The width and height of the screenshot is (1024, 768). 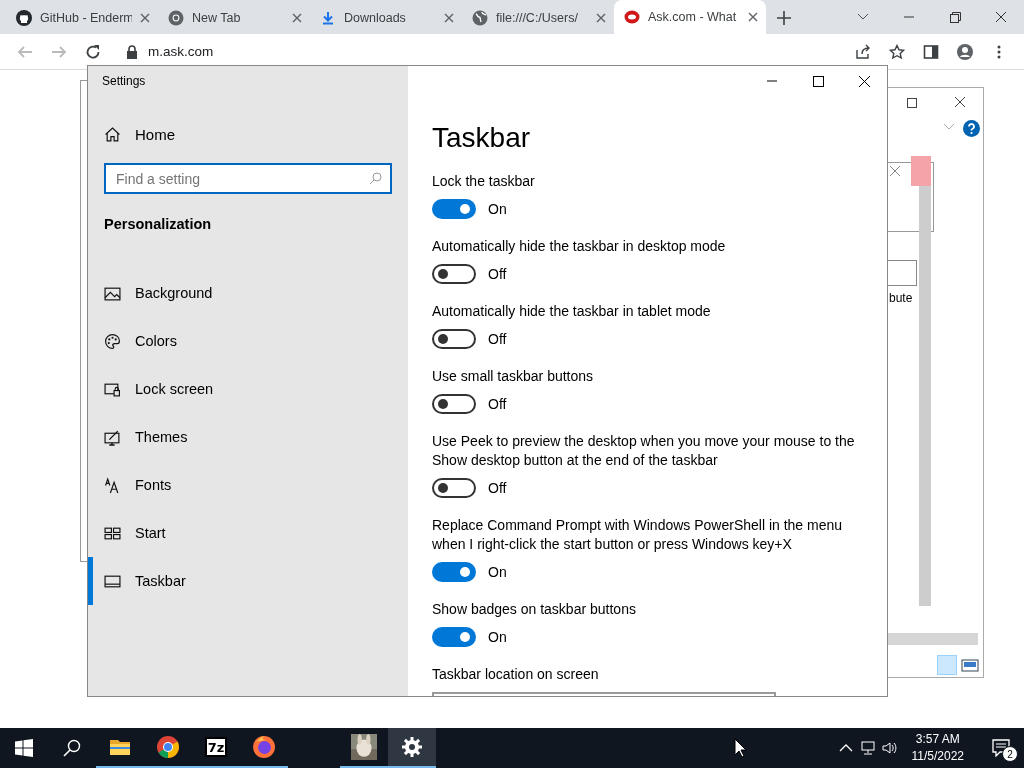 What do you see at coordinates (264, 747) in the screenshot?
I see `firefox-icon` at bounding box center [264, 747].